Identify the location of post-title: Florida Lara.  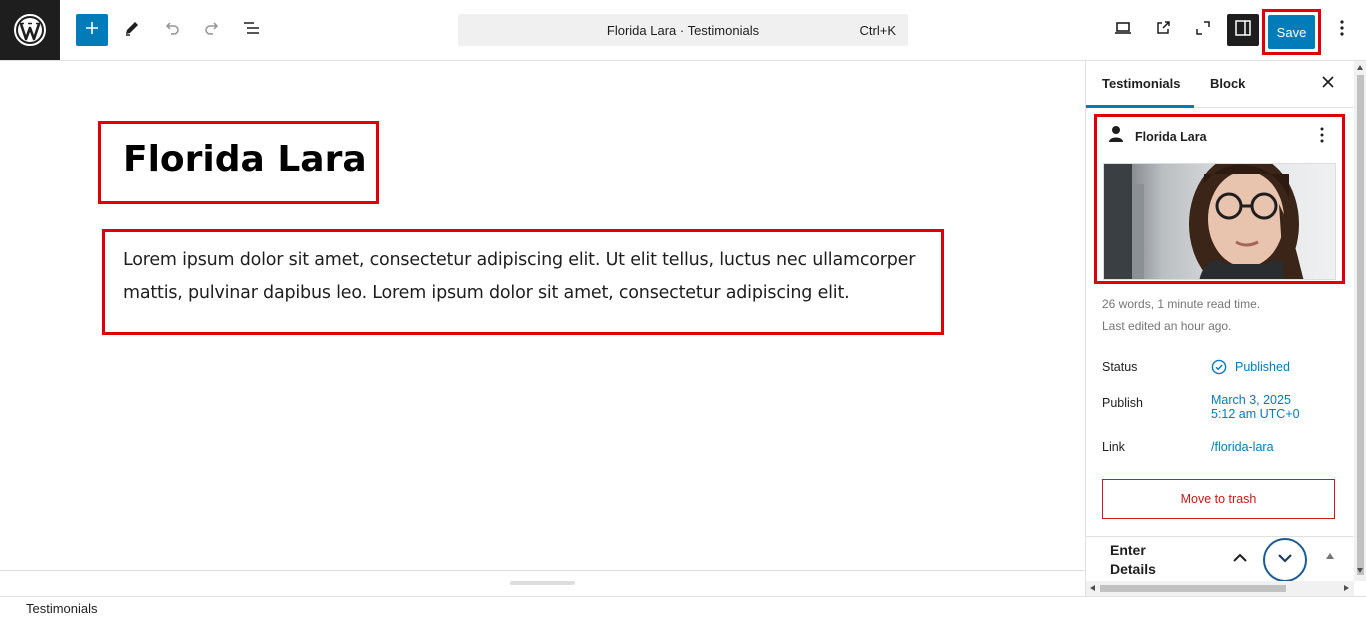
(245, 159).